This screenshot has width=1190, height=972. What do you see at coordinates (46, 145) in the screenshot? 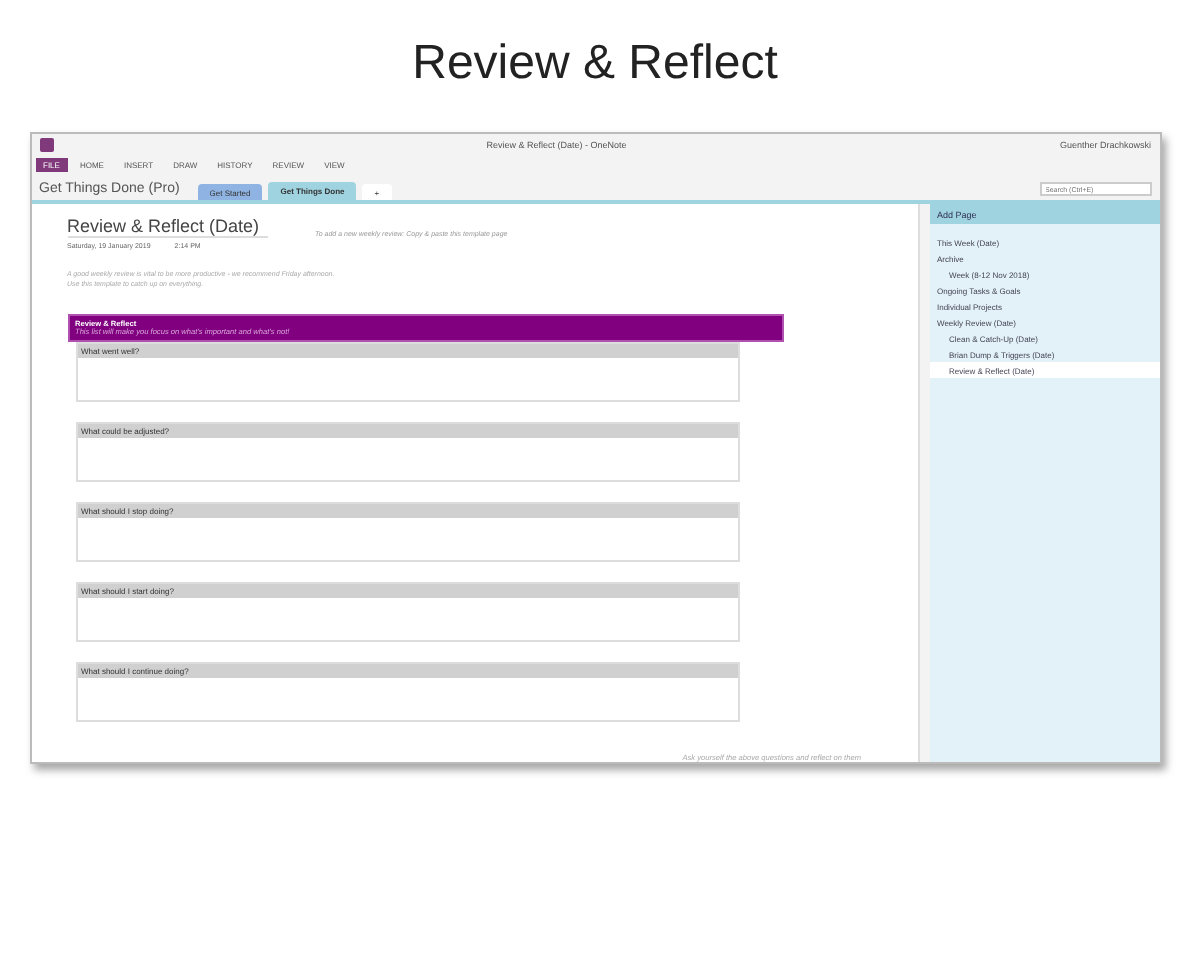
I see `app-icon` at bounding box center [46, 145].